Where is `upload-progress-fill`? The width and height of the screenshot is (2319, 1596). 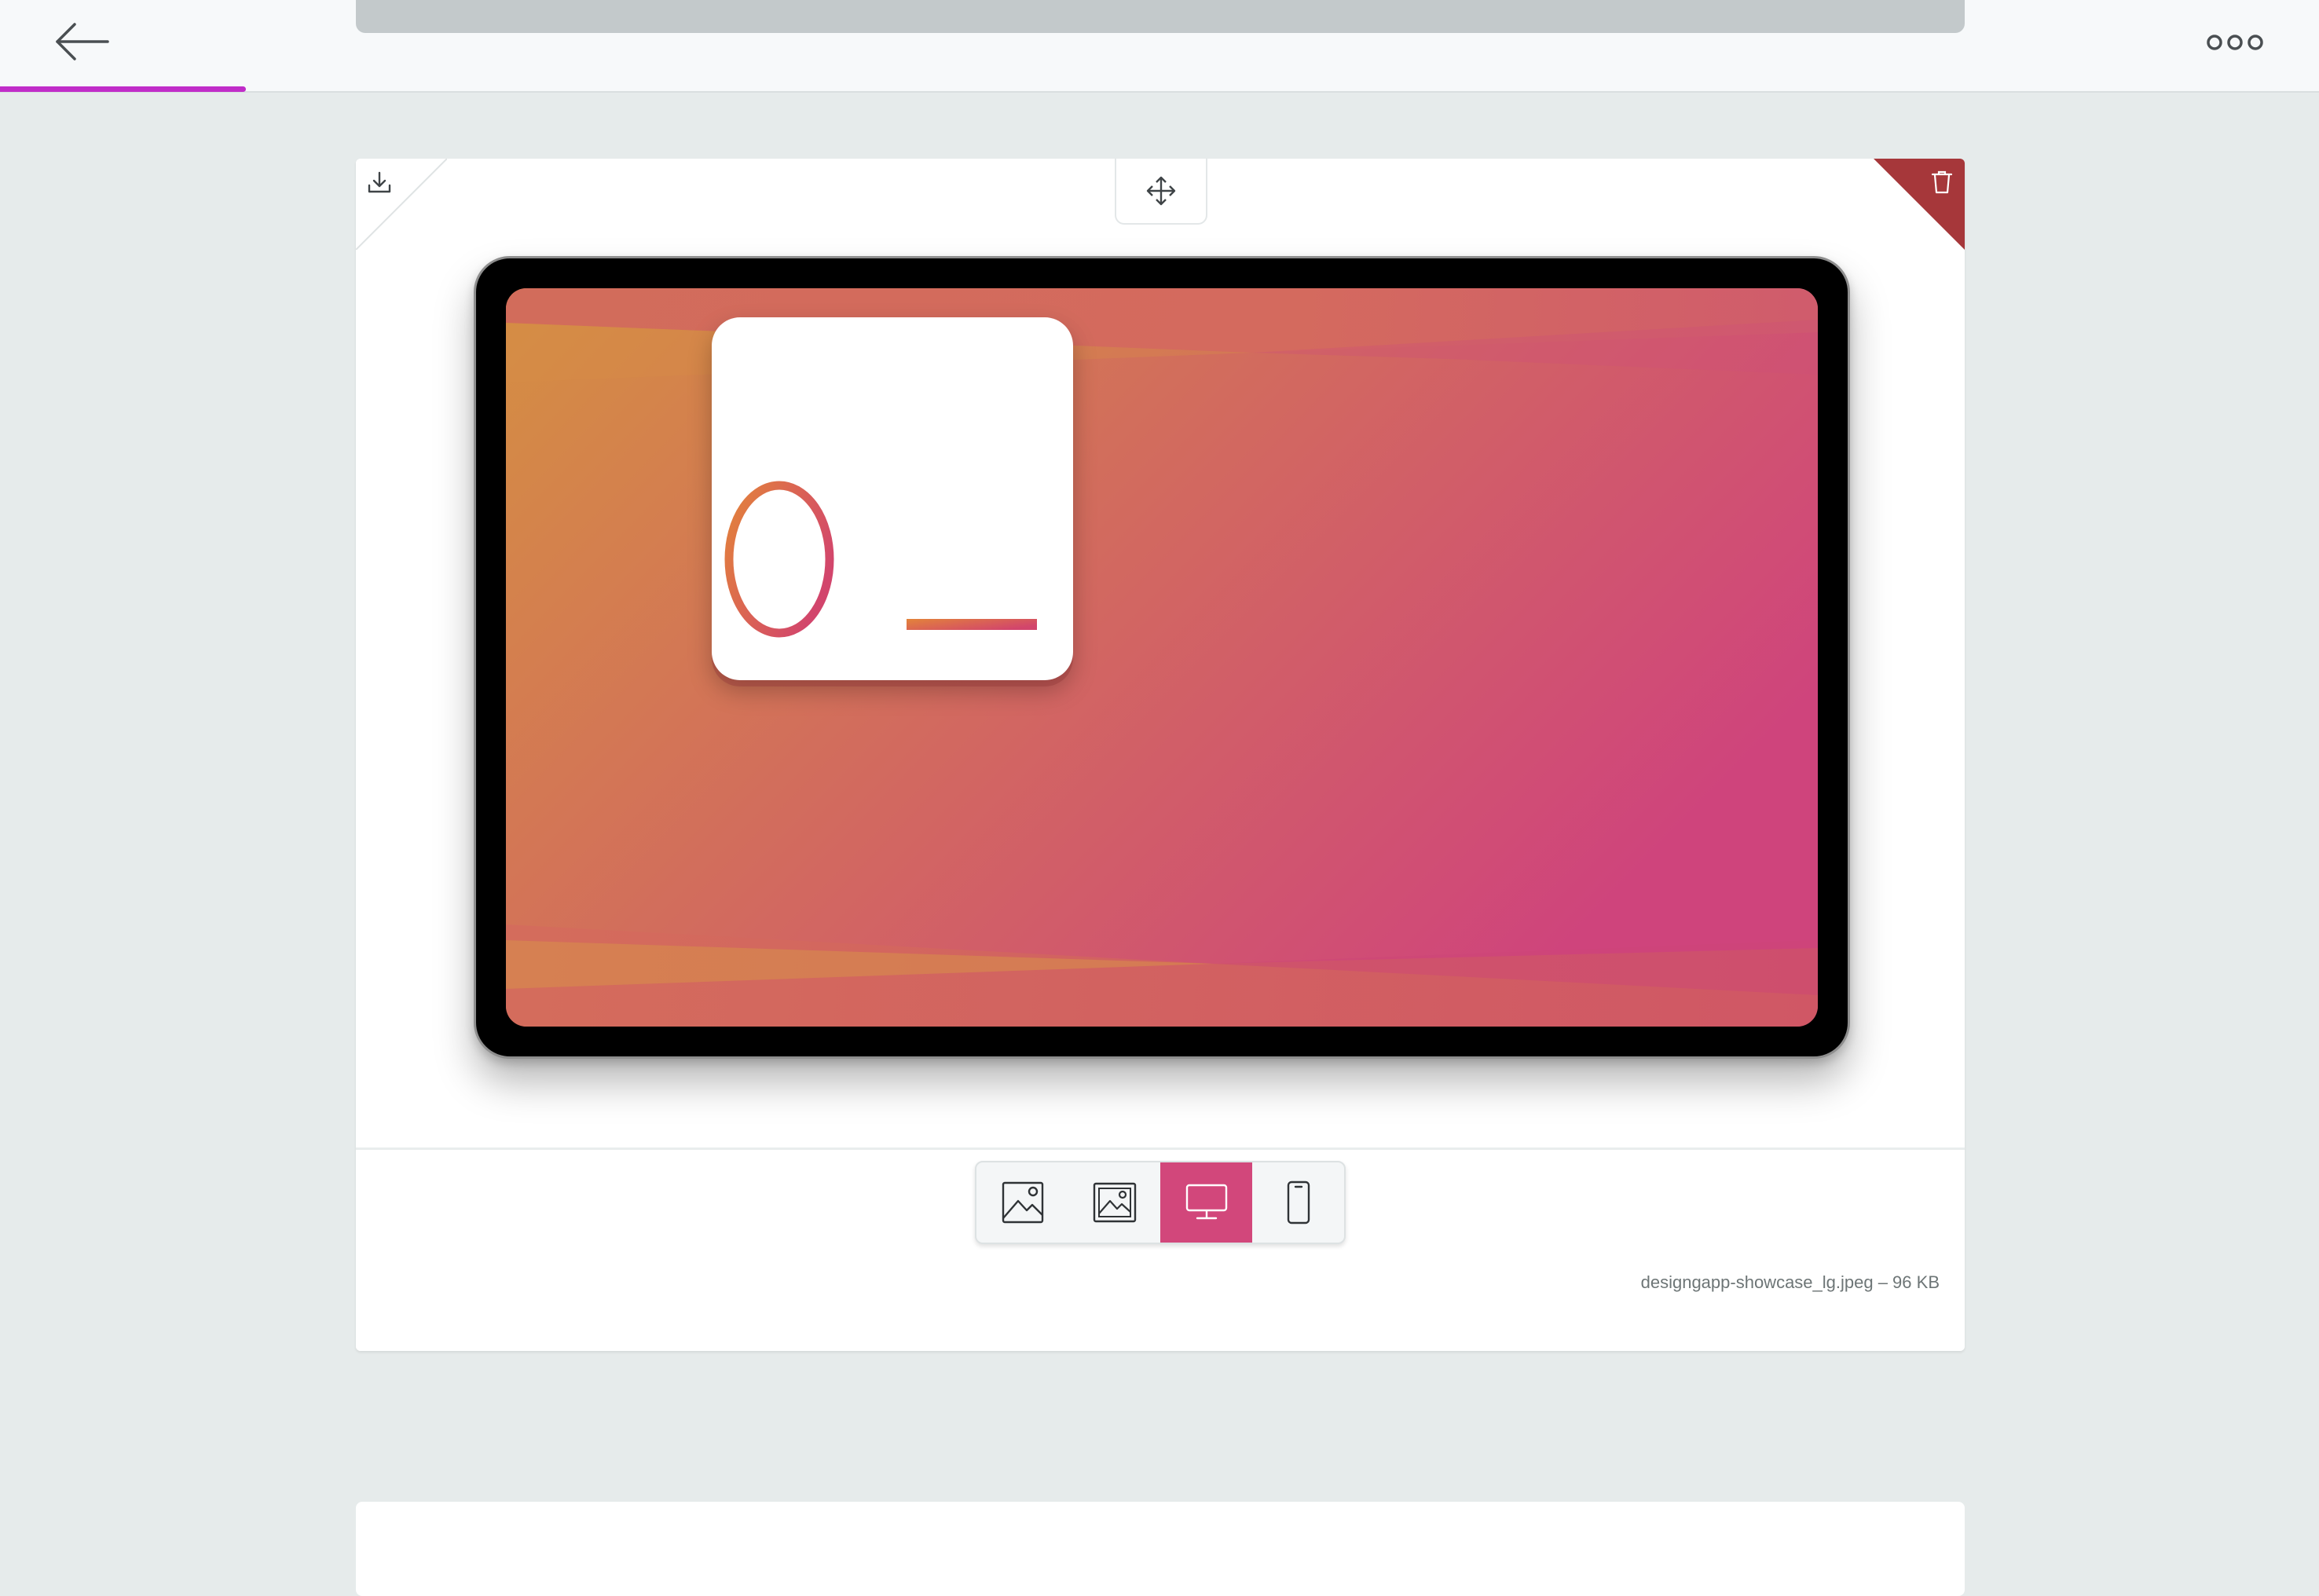
upload-progress-fill is located at coordinates (123, 89).